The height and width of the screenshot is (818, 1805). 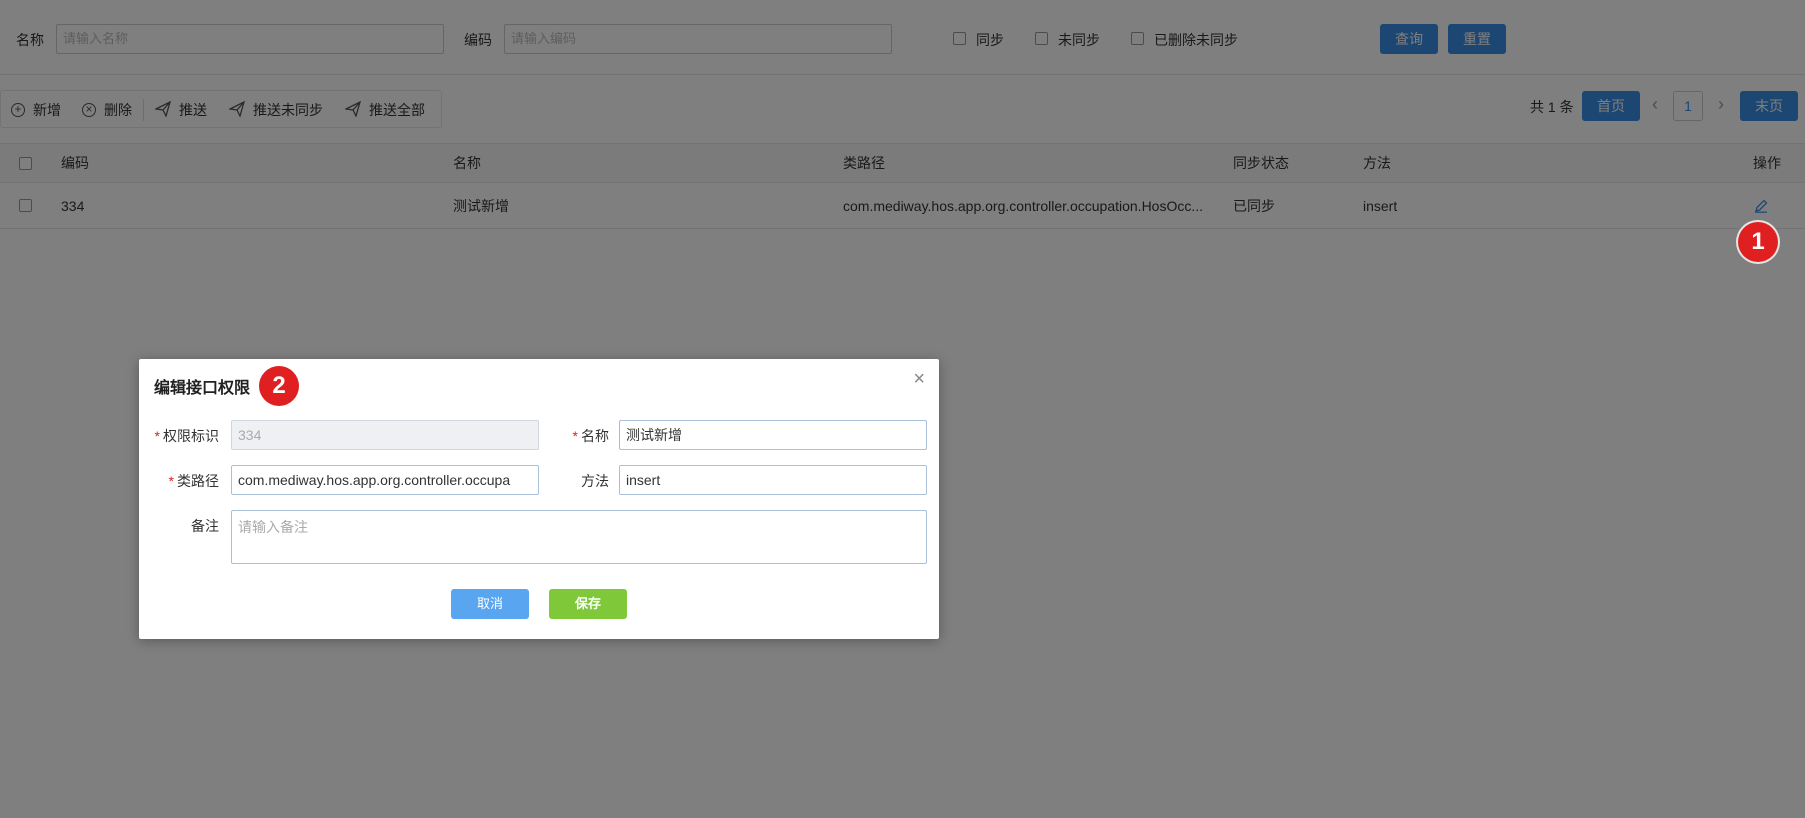 I want to click on name-field-label-text: 名称, so click(x=595, y=436).